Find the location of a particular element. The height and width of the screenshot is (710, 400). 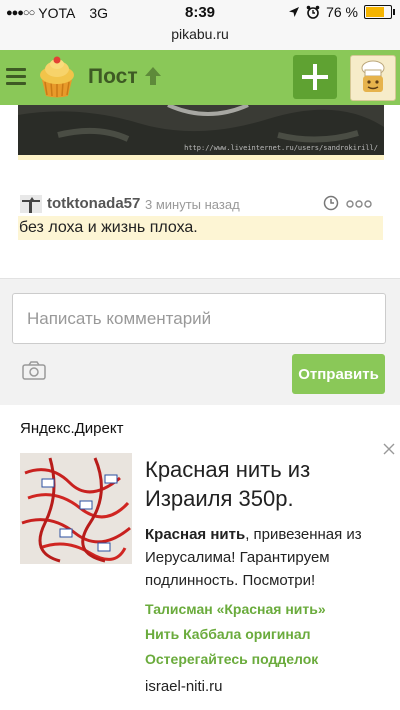

send-button: Отправить is located at coordinates (338, 374).